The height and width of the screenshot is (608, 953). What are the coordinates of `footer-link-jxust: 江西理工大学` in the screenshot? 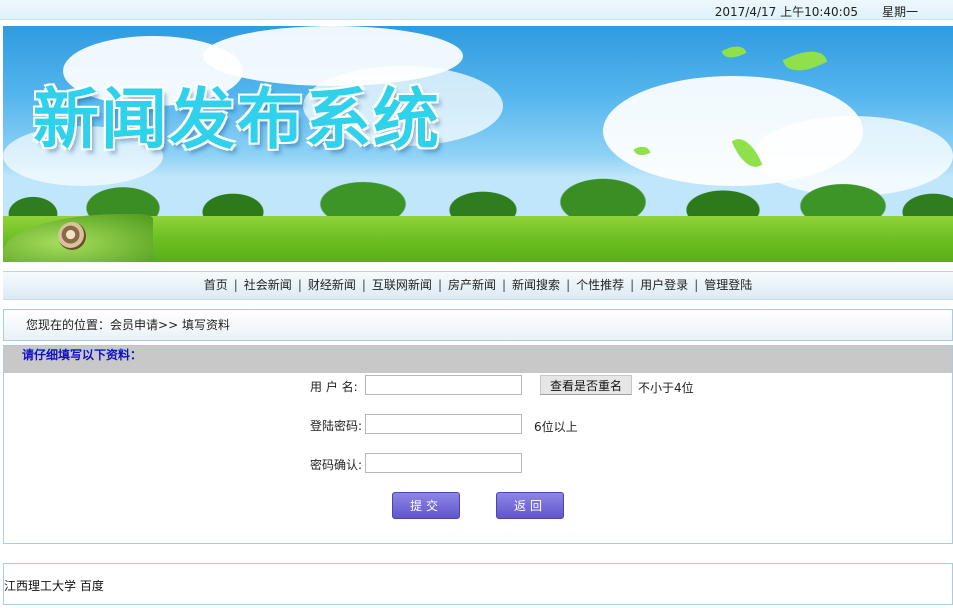 It's located at (40, 586).